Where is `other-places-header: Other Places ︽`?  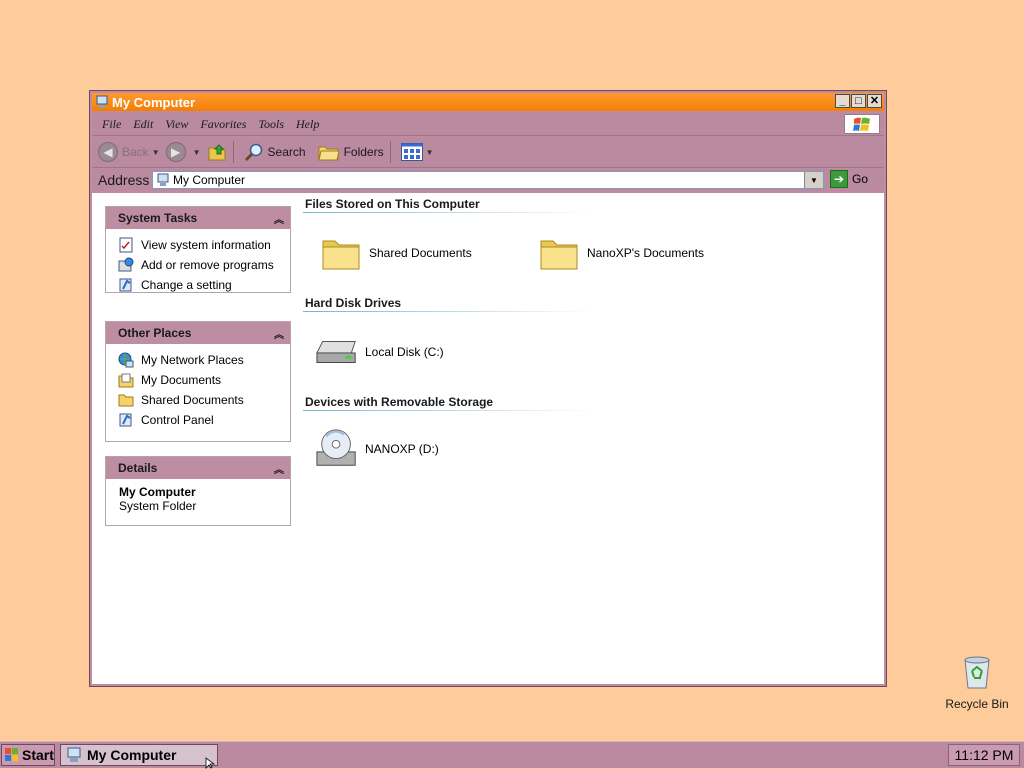 other-places-header: Other Places ︽ is located at coordinates (198, 333).